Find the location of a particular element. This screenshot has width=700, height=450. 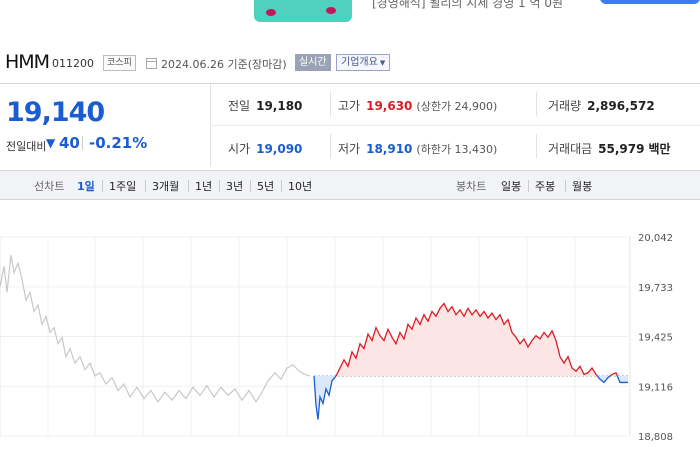

stat-low: 저가 18,910 (하한가 13,430) is located at coordinates (417, 148).